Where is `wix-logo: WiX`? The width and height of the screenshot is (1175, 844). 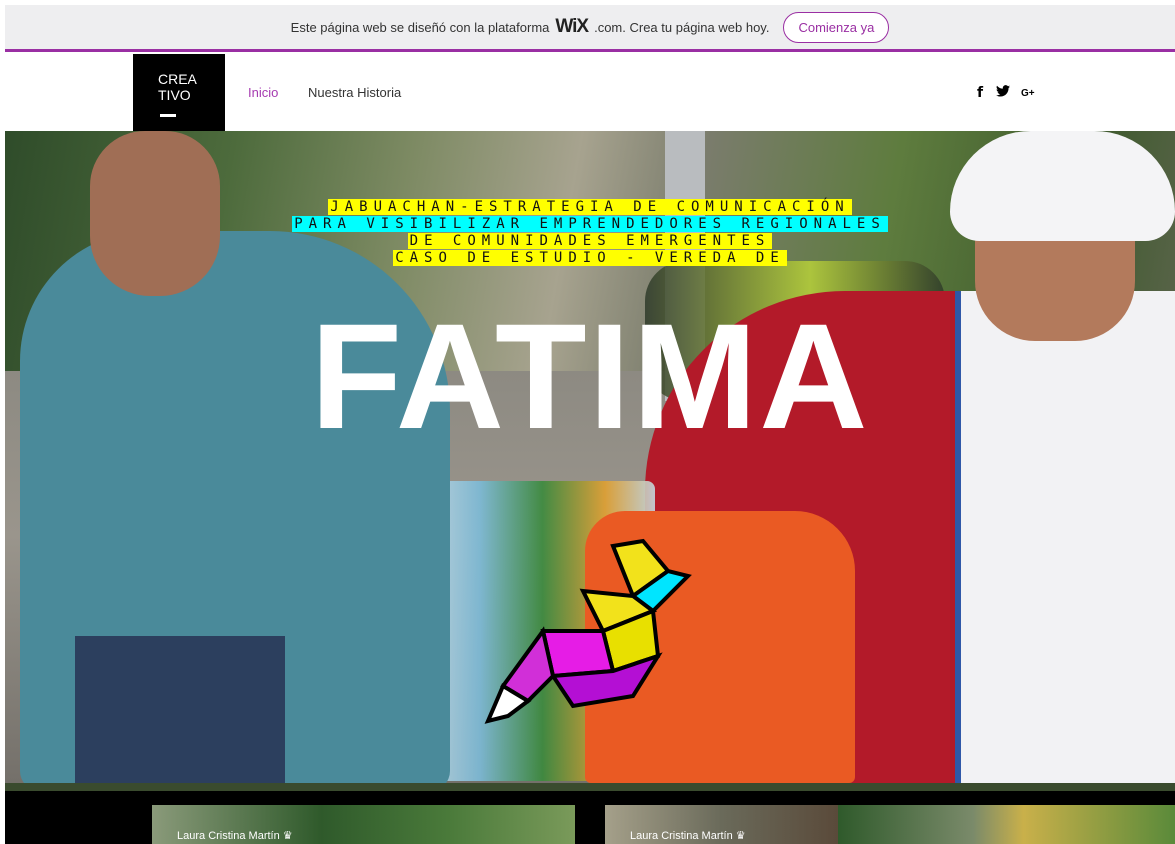
wix-logo: WiX is located at coordinates (572, 26).